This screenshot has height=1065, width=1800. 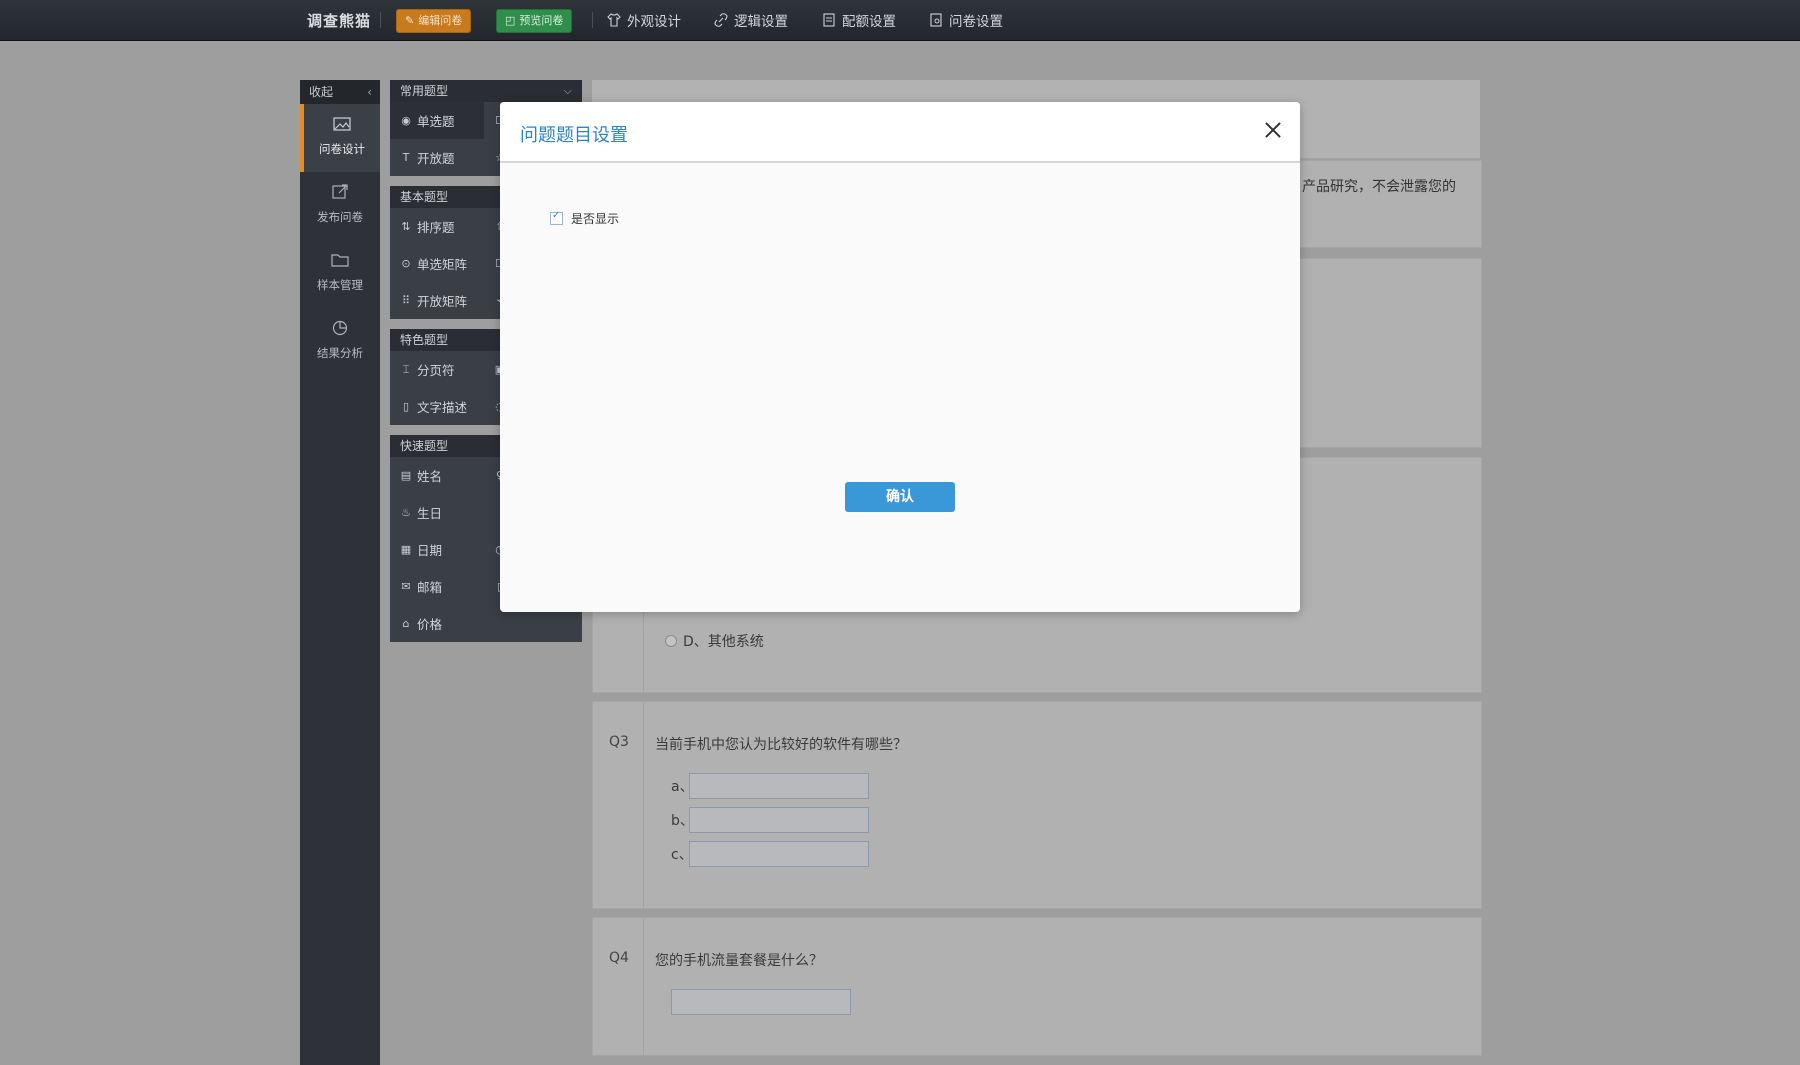 What do you see at coordinates (436, 370) in the screenshot?
I see `type-label: 分页符` at bounding box center [436, 370].